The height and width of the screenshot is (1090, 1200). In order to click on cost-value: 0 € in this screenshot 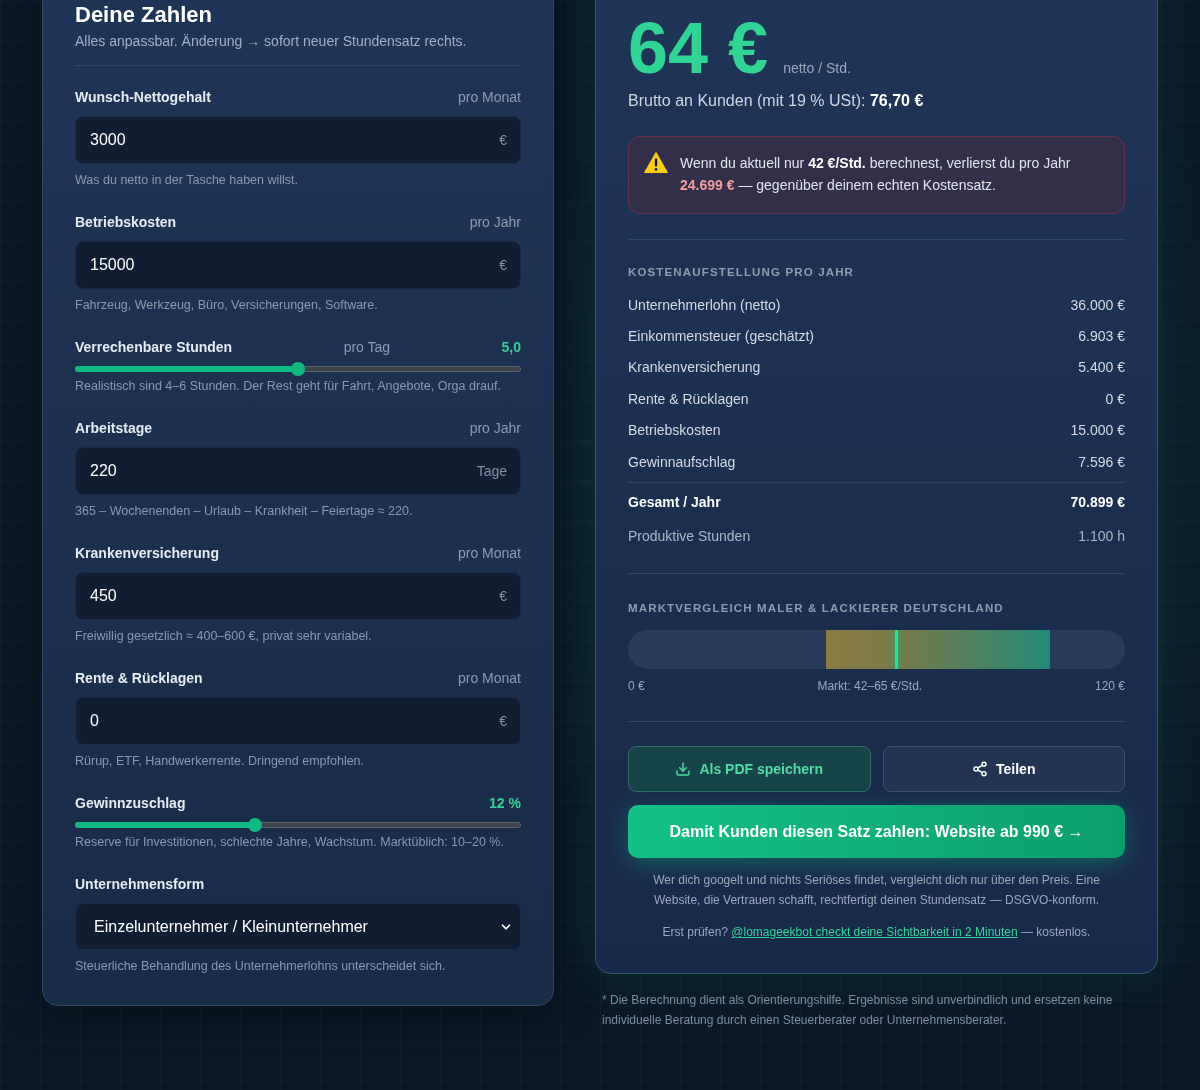, I will do `click(1115, 399)`.